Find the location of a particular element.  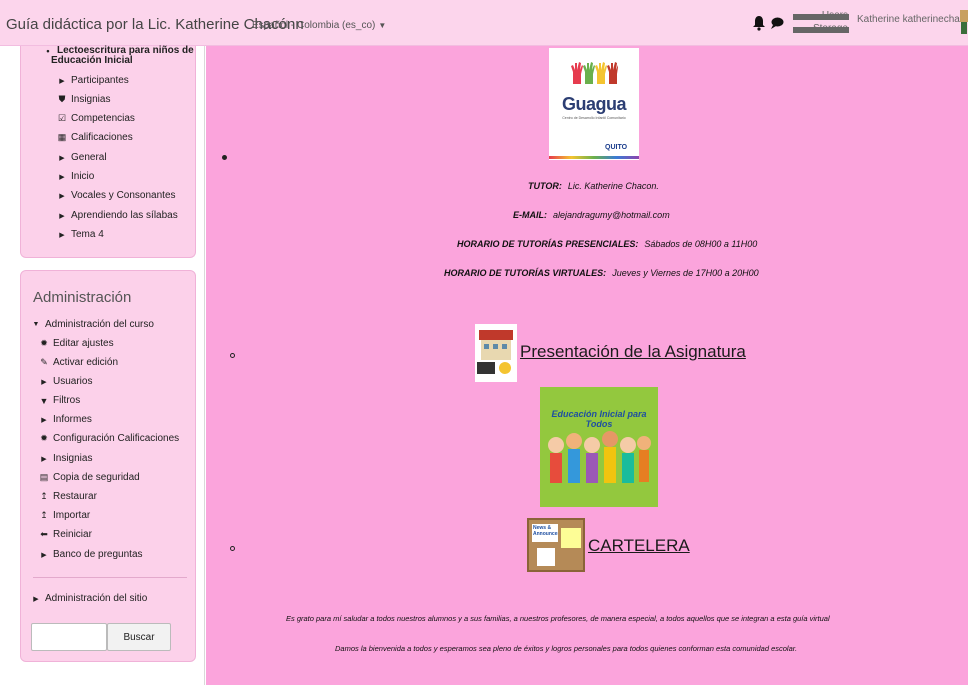

sidebar-item-editar-ajustes: ✹ Editar ajustes is located at coordinates (76, 343).